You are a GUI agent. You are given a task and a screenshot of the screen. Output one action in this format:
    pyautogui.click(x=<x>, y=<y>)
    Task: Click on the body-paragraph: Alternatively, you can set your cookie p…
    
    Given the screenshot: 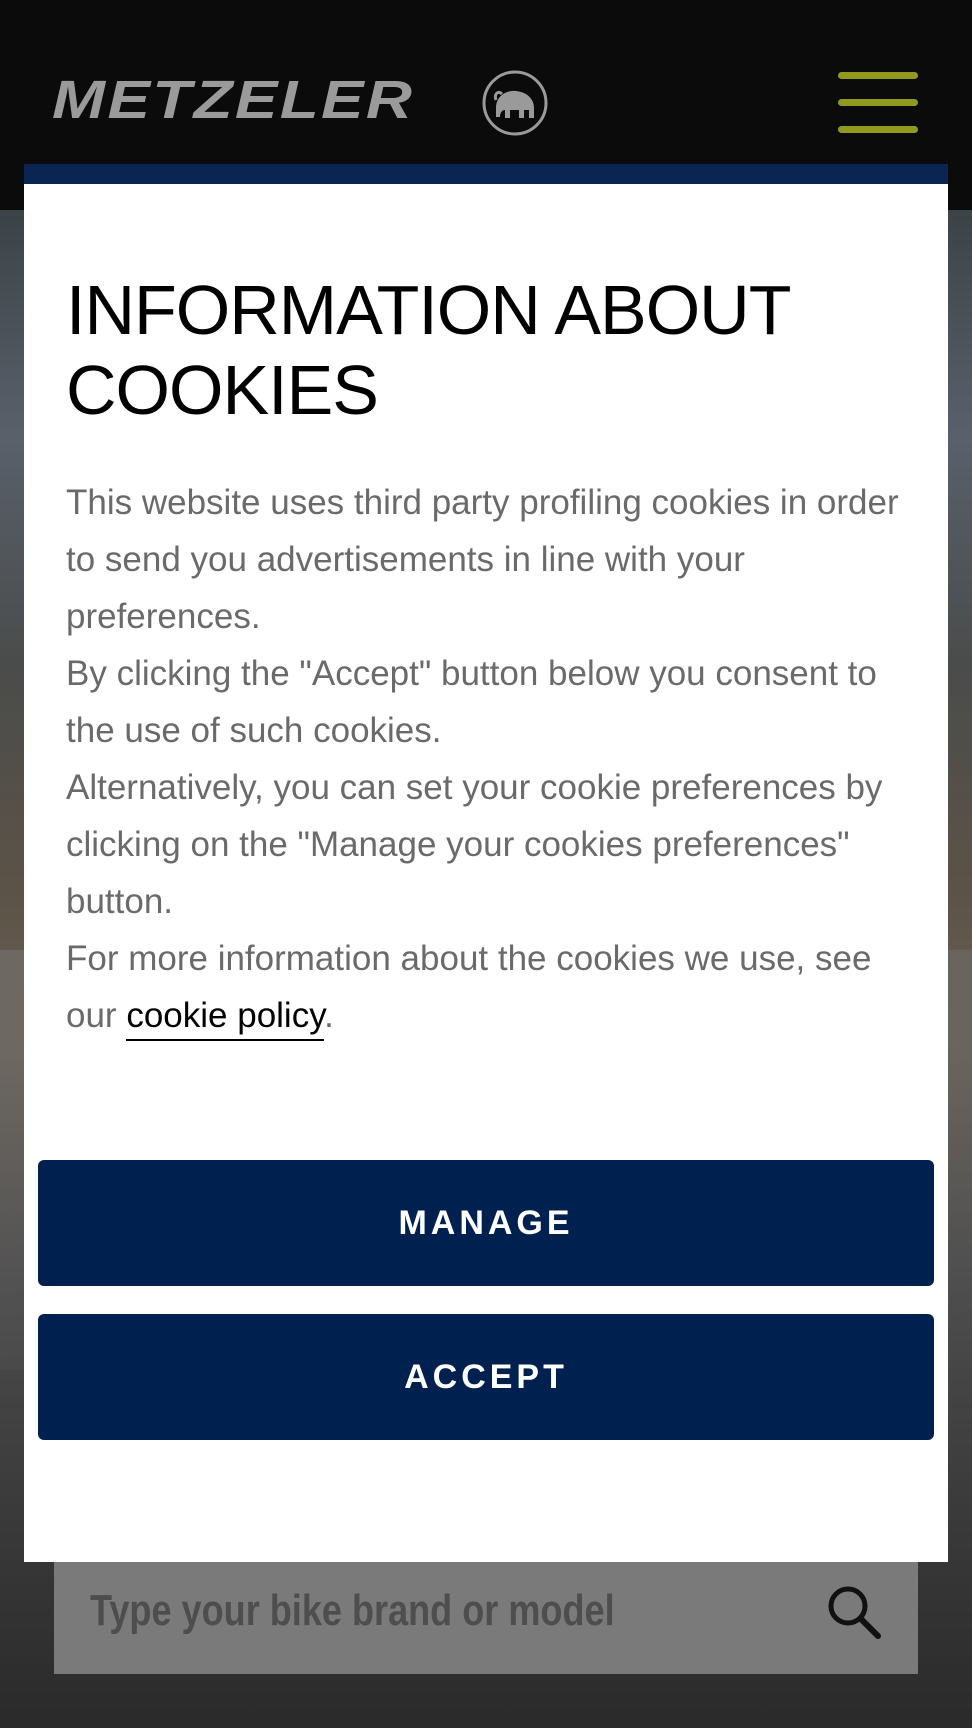 What is the action you would take?
    pyautogui.click(x=474, y=844)
    